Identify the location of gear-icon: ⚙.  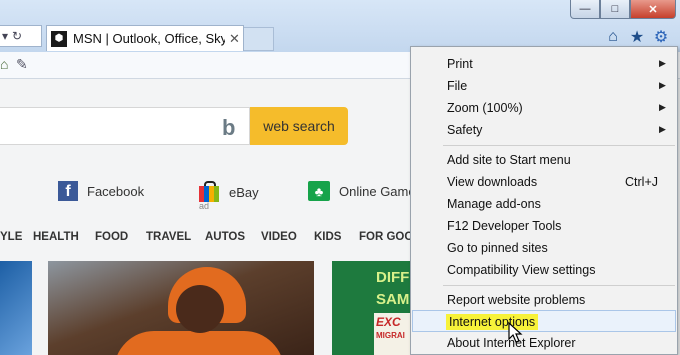
(661, 37).